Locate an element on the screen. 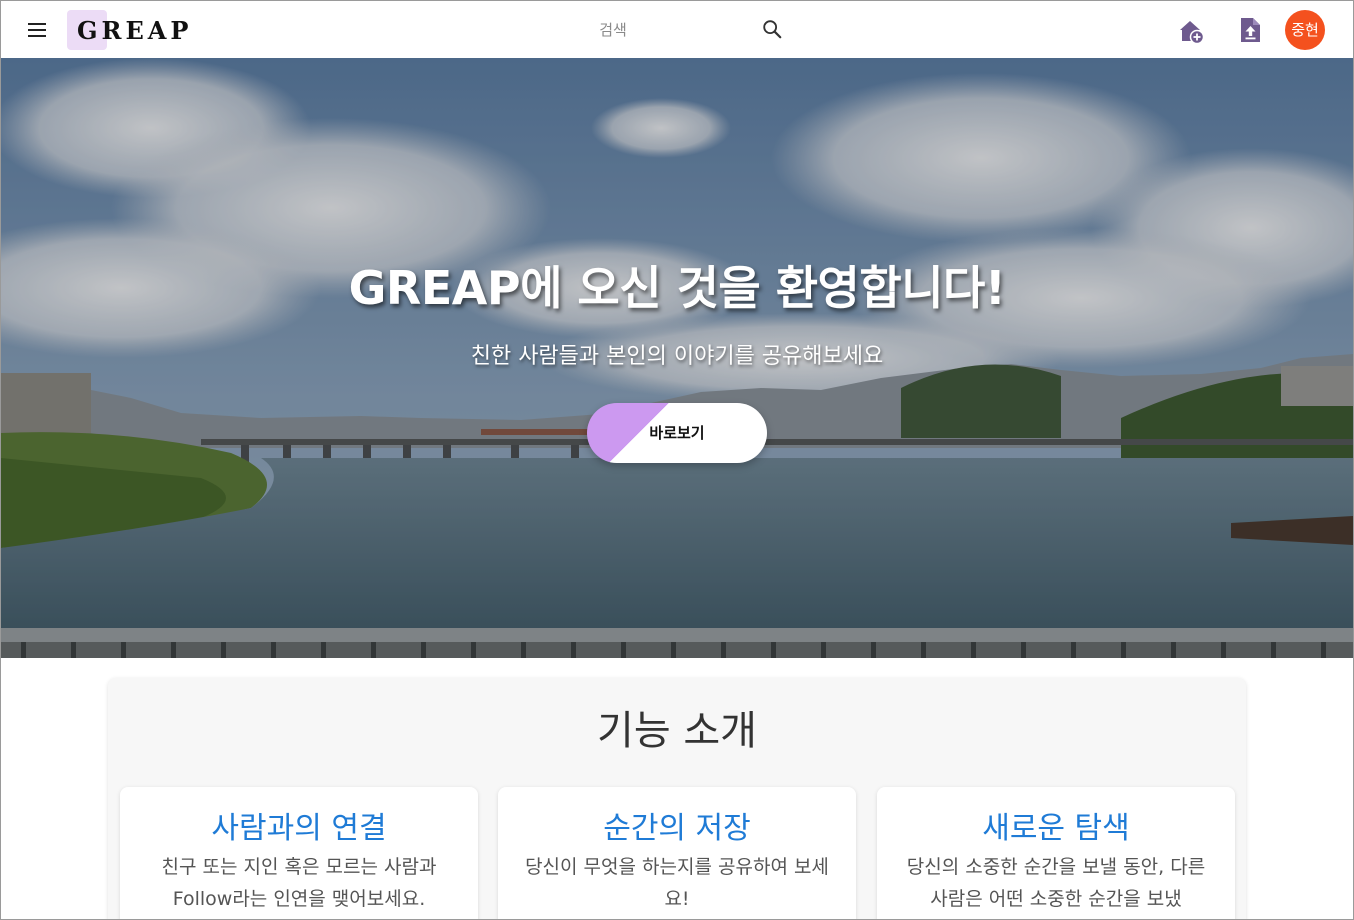 This screenshot has height=920, width=1354. feature-card-save: 순간의 저장 당신이 무엇을 하는지를 공유하여 보세요! is located at coordinates (677, 853).